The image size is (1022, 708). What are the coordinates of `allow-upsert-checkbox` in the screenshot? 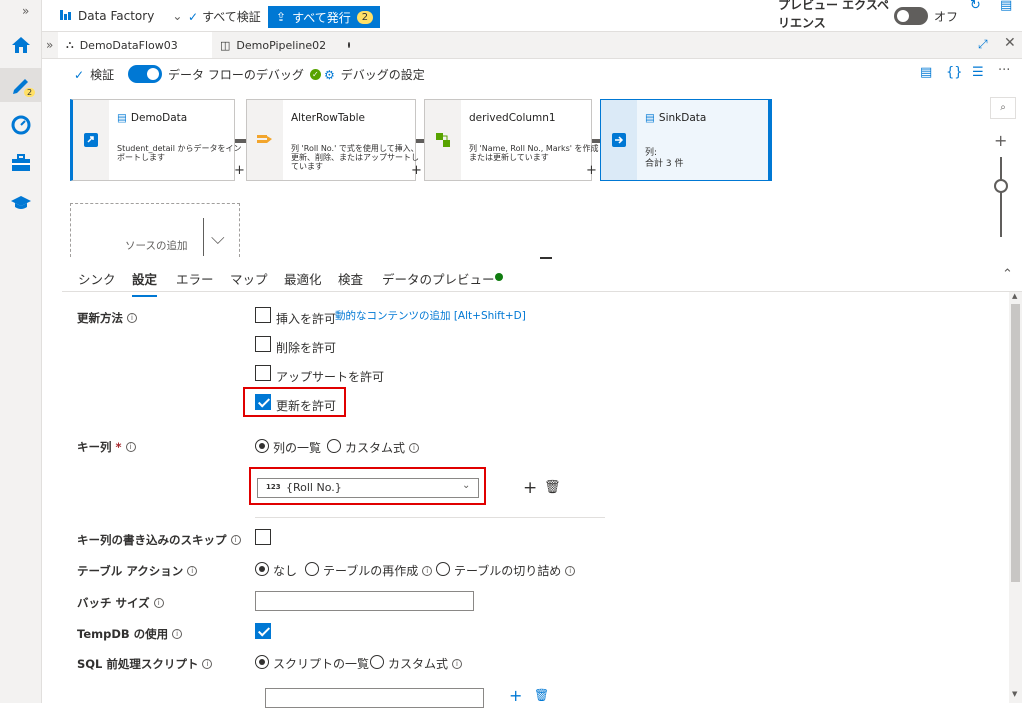 It's located at (263, 373).